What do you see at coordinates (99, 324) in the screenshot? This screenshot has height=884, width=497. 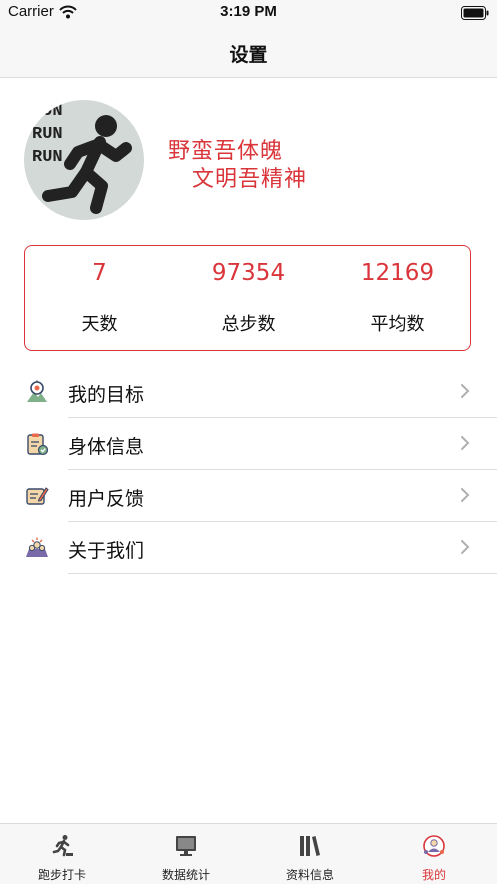 I see `stat-label: 天数` at bounding box center [99, 324].